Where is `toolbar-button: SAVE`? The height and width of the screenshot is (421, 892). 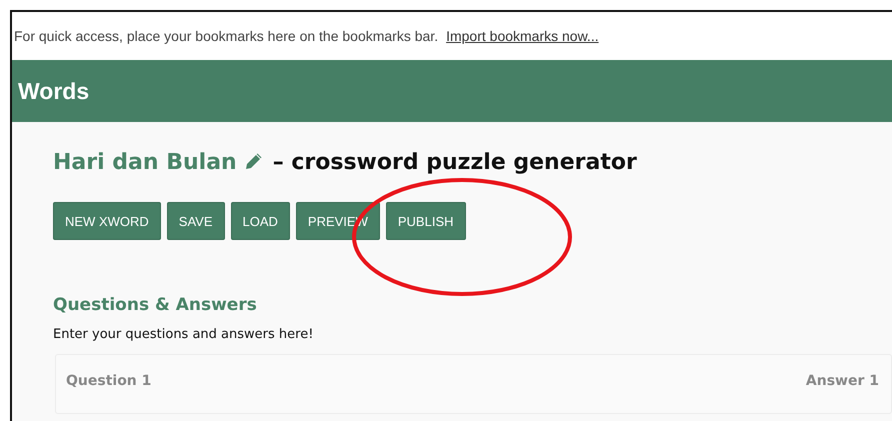 toolbar-button: SAVE is located at coordinates (195, 221).